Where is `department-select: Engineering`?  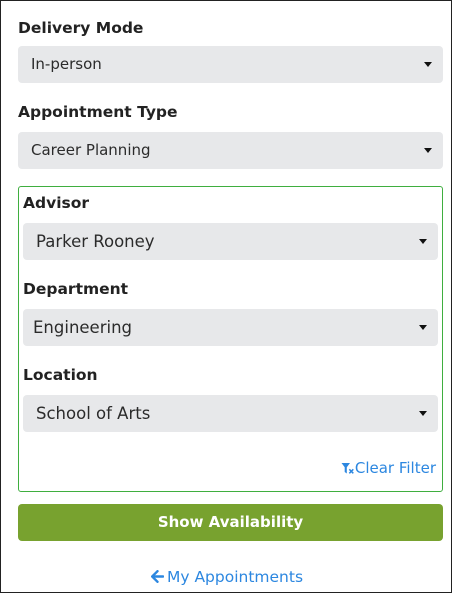 department-select: Engineering is located at coordinates (230, 327).